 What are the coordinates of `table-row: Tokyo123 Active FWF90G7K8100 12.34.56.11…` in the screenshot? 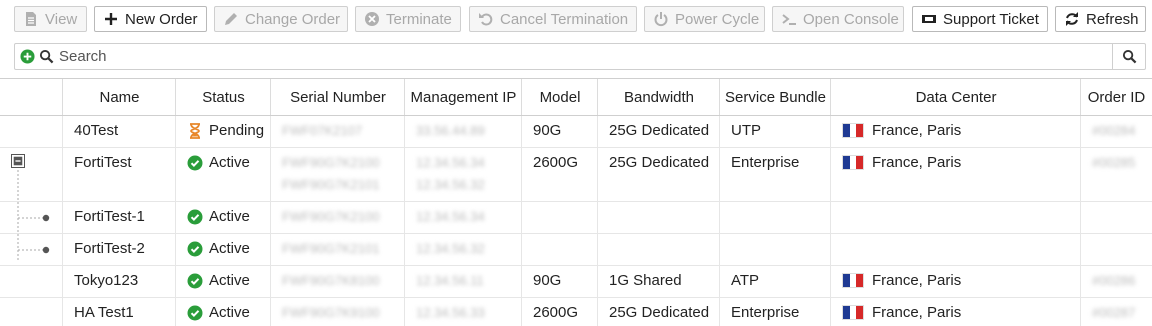 It's located at (576, 282).